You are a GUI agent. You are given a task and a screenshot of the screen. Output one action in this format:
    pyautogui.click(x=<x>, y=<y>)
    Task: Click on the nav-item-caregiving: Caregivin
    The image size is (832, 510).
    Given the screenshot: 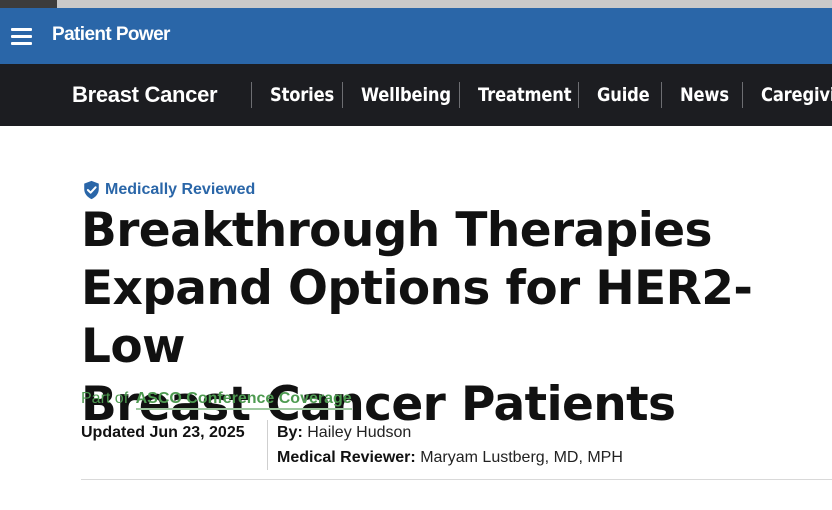 What is the action you would take?
    pyautogui.click(x=787, y=95)
    